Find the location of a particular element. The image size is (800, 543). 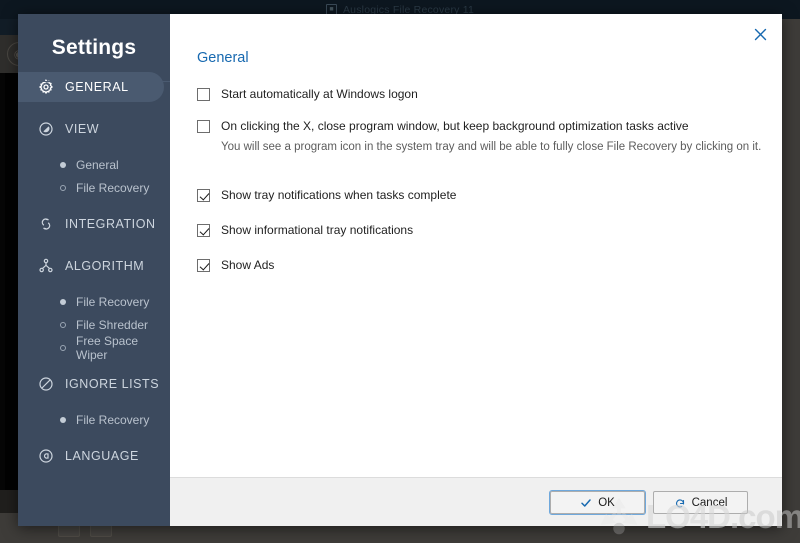

sidebar-subitem-algorithm-file-recovery: File Recovery is located at coordinates (94, 301).